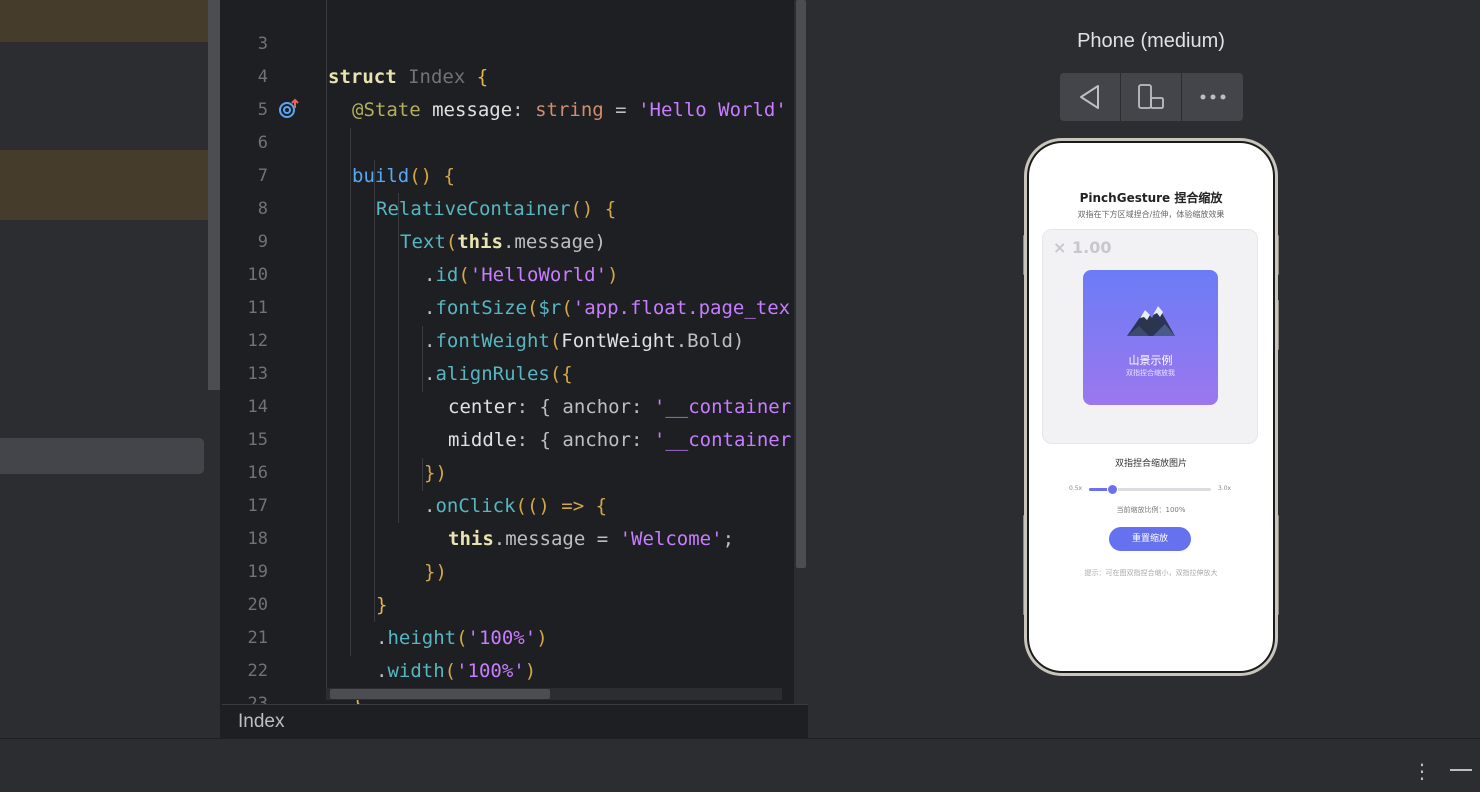 The width and height of the screenshot is (1480, 792). What do you see at coordinates (1422, 771) in the screenshot?
I see `options-menu-icon: ⋮` at bounding box center [1422, 771].